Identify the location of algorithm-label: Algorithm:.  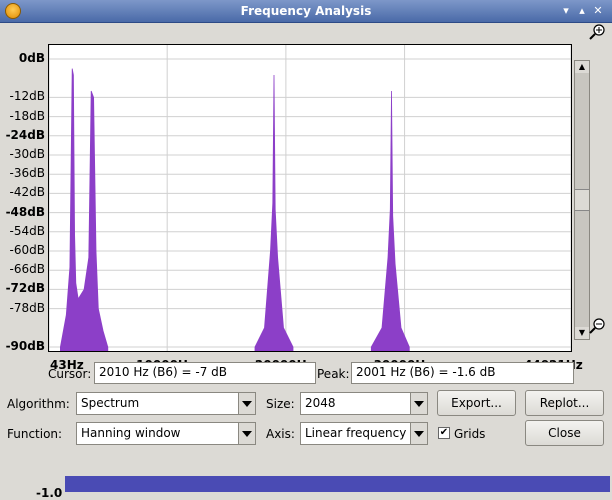
(38, 404).